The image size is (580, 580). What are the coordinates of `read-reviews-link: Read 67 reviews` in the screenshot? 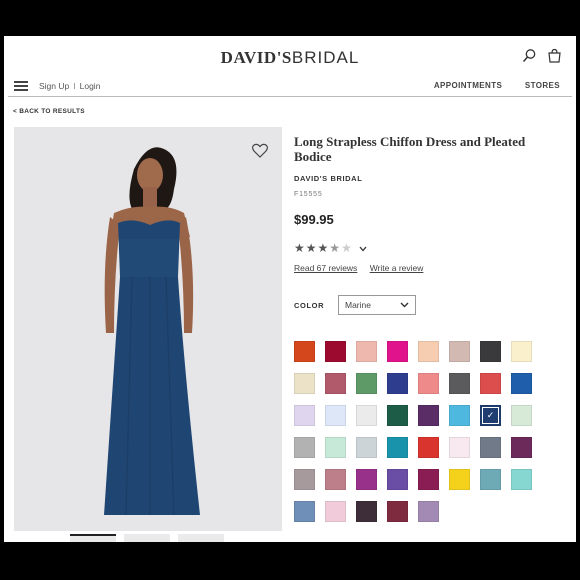 It's located at (325, 268).